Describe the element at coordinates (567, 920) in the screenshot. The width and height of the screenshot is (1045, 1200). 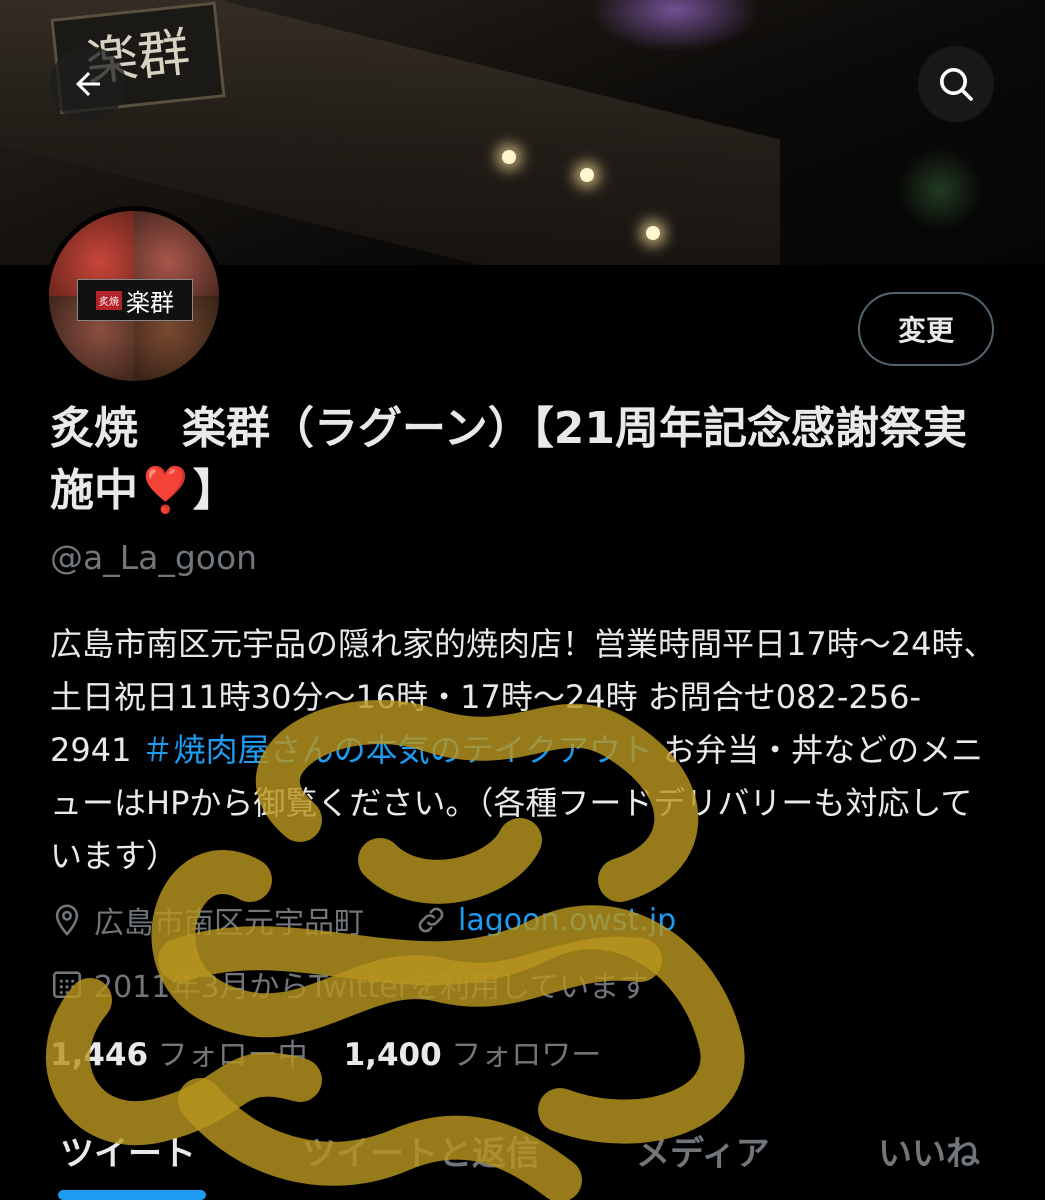
I see `profile-website-link: lagoon.owst.jp` at that location.